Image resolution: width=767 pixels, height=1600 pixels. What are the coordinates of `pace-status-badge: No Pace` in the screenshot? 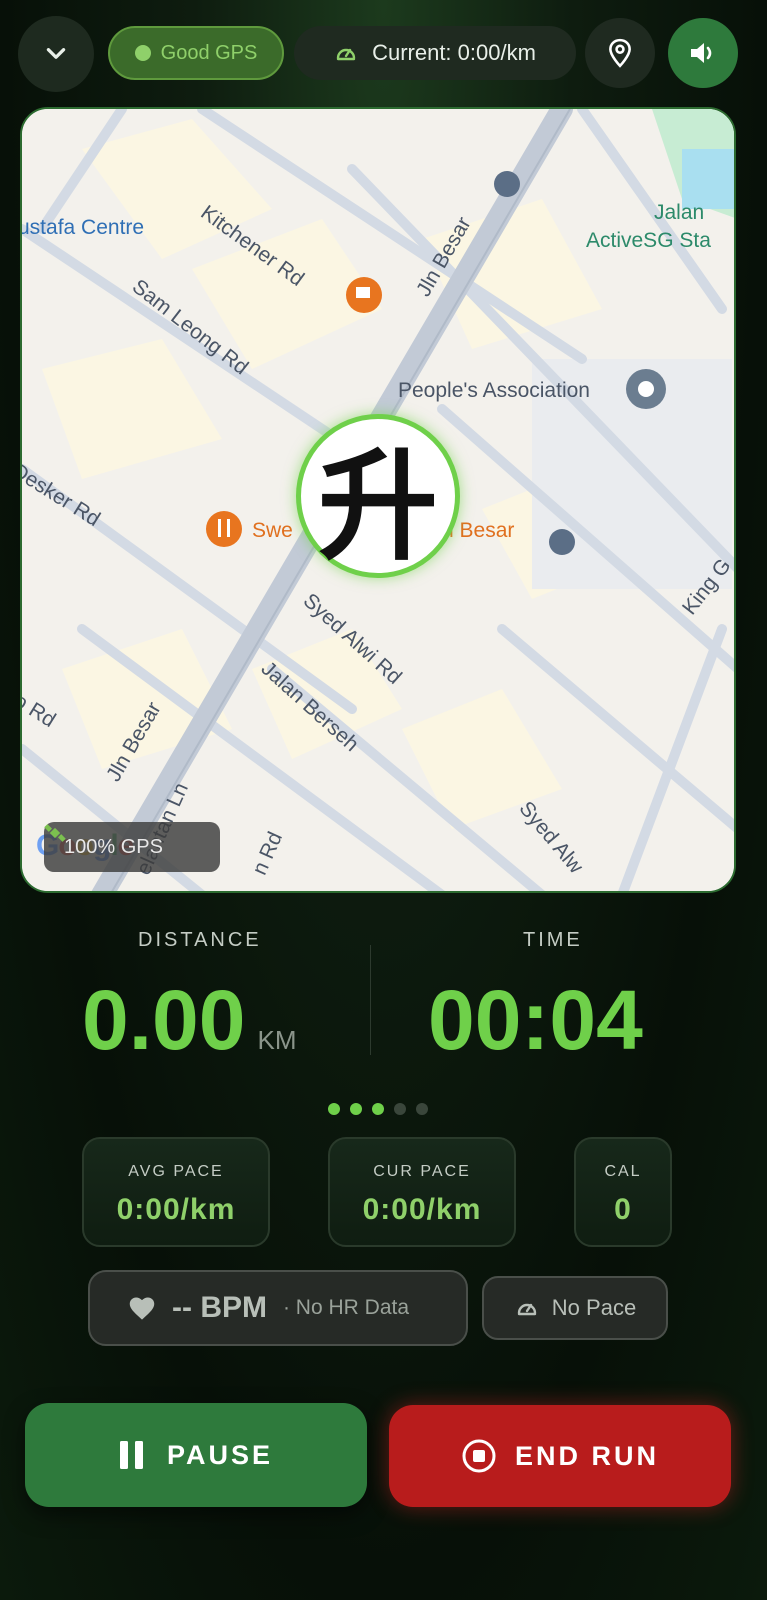 It's located at (575, 1308).